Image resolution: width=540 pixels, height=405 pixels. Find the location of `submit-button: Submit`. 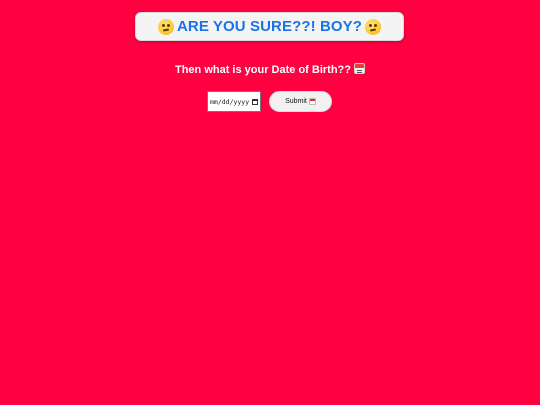

submit-button: Submit is located at coordinates (300, 101).